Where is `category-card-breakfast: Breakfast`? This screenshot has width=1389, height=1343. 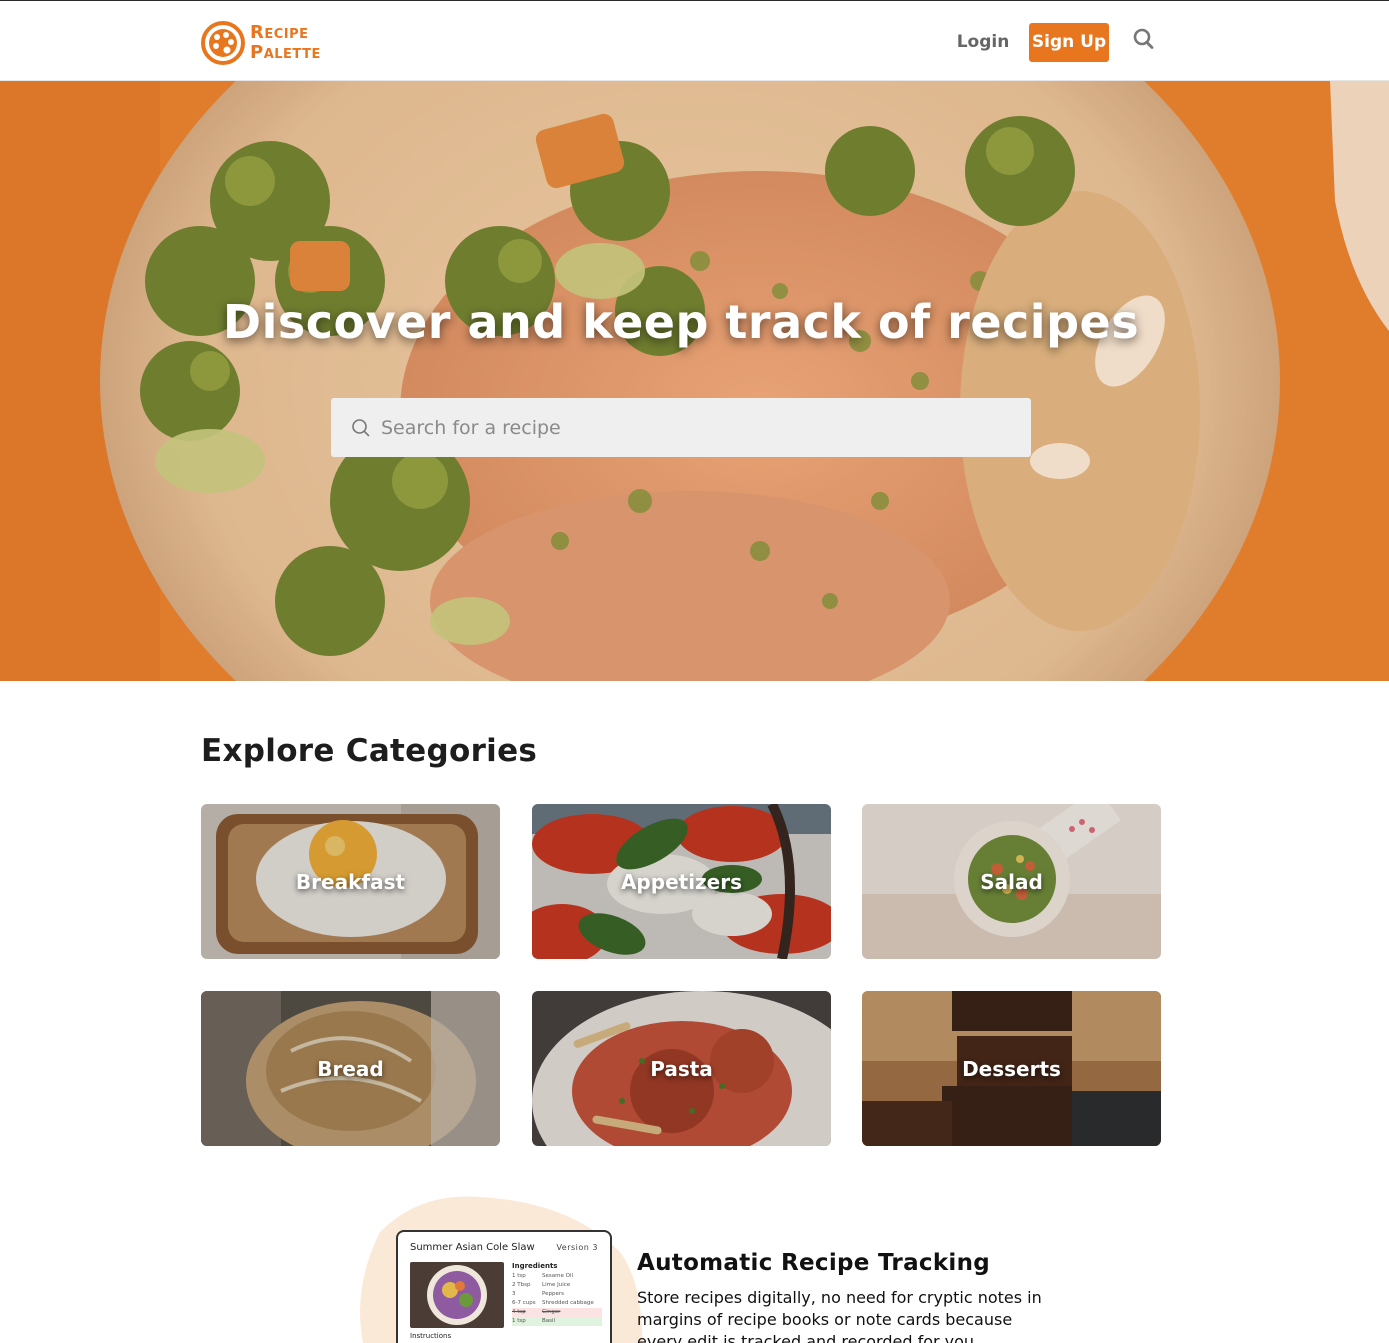 category-card-breakfast: Breakfast is located at coordinates (350, 881).